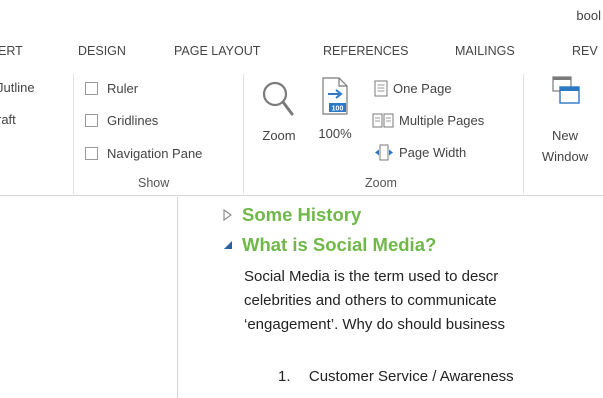  I want to click on zoom-button: Zoom, so click(279, 114).